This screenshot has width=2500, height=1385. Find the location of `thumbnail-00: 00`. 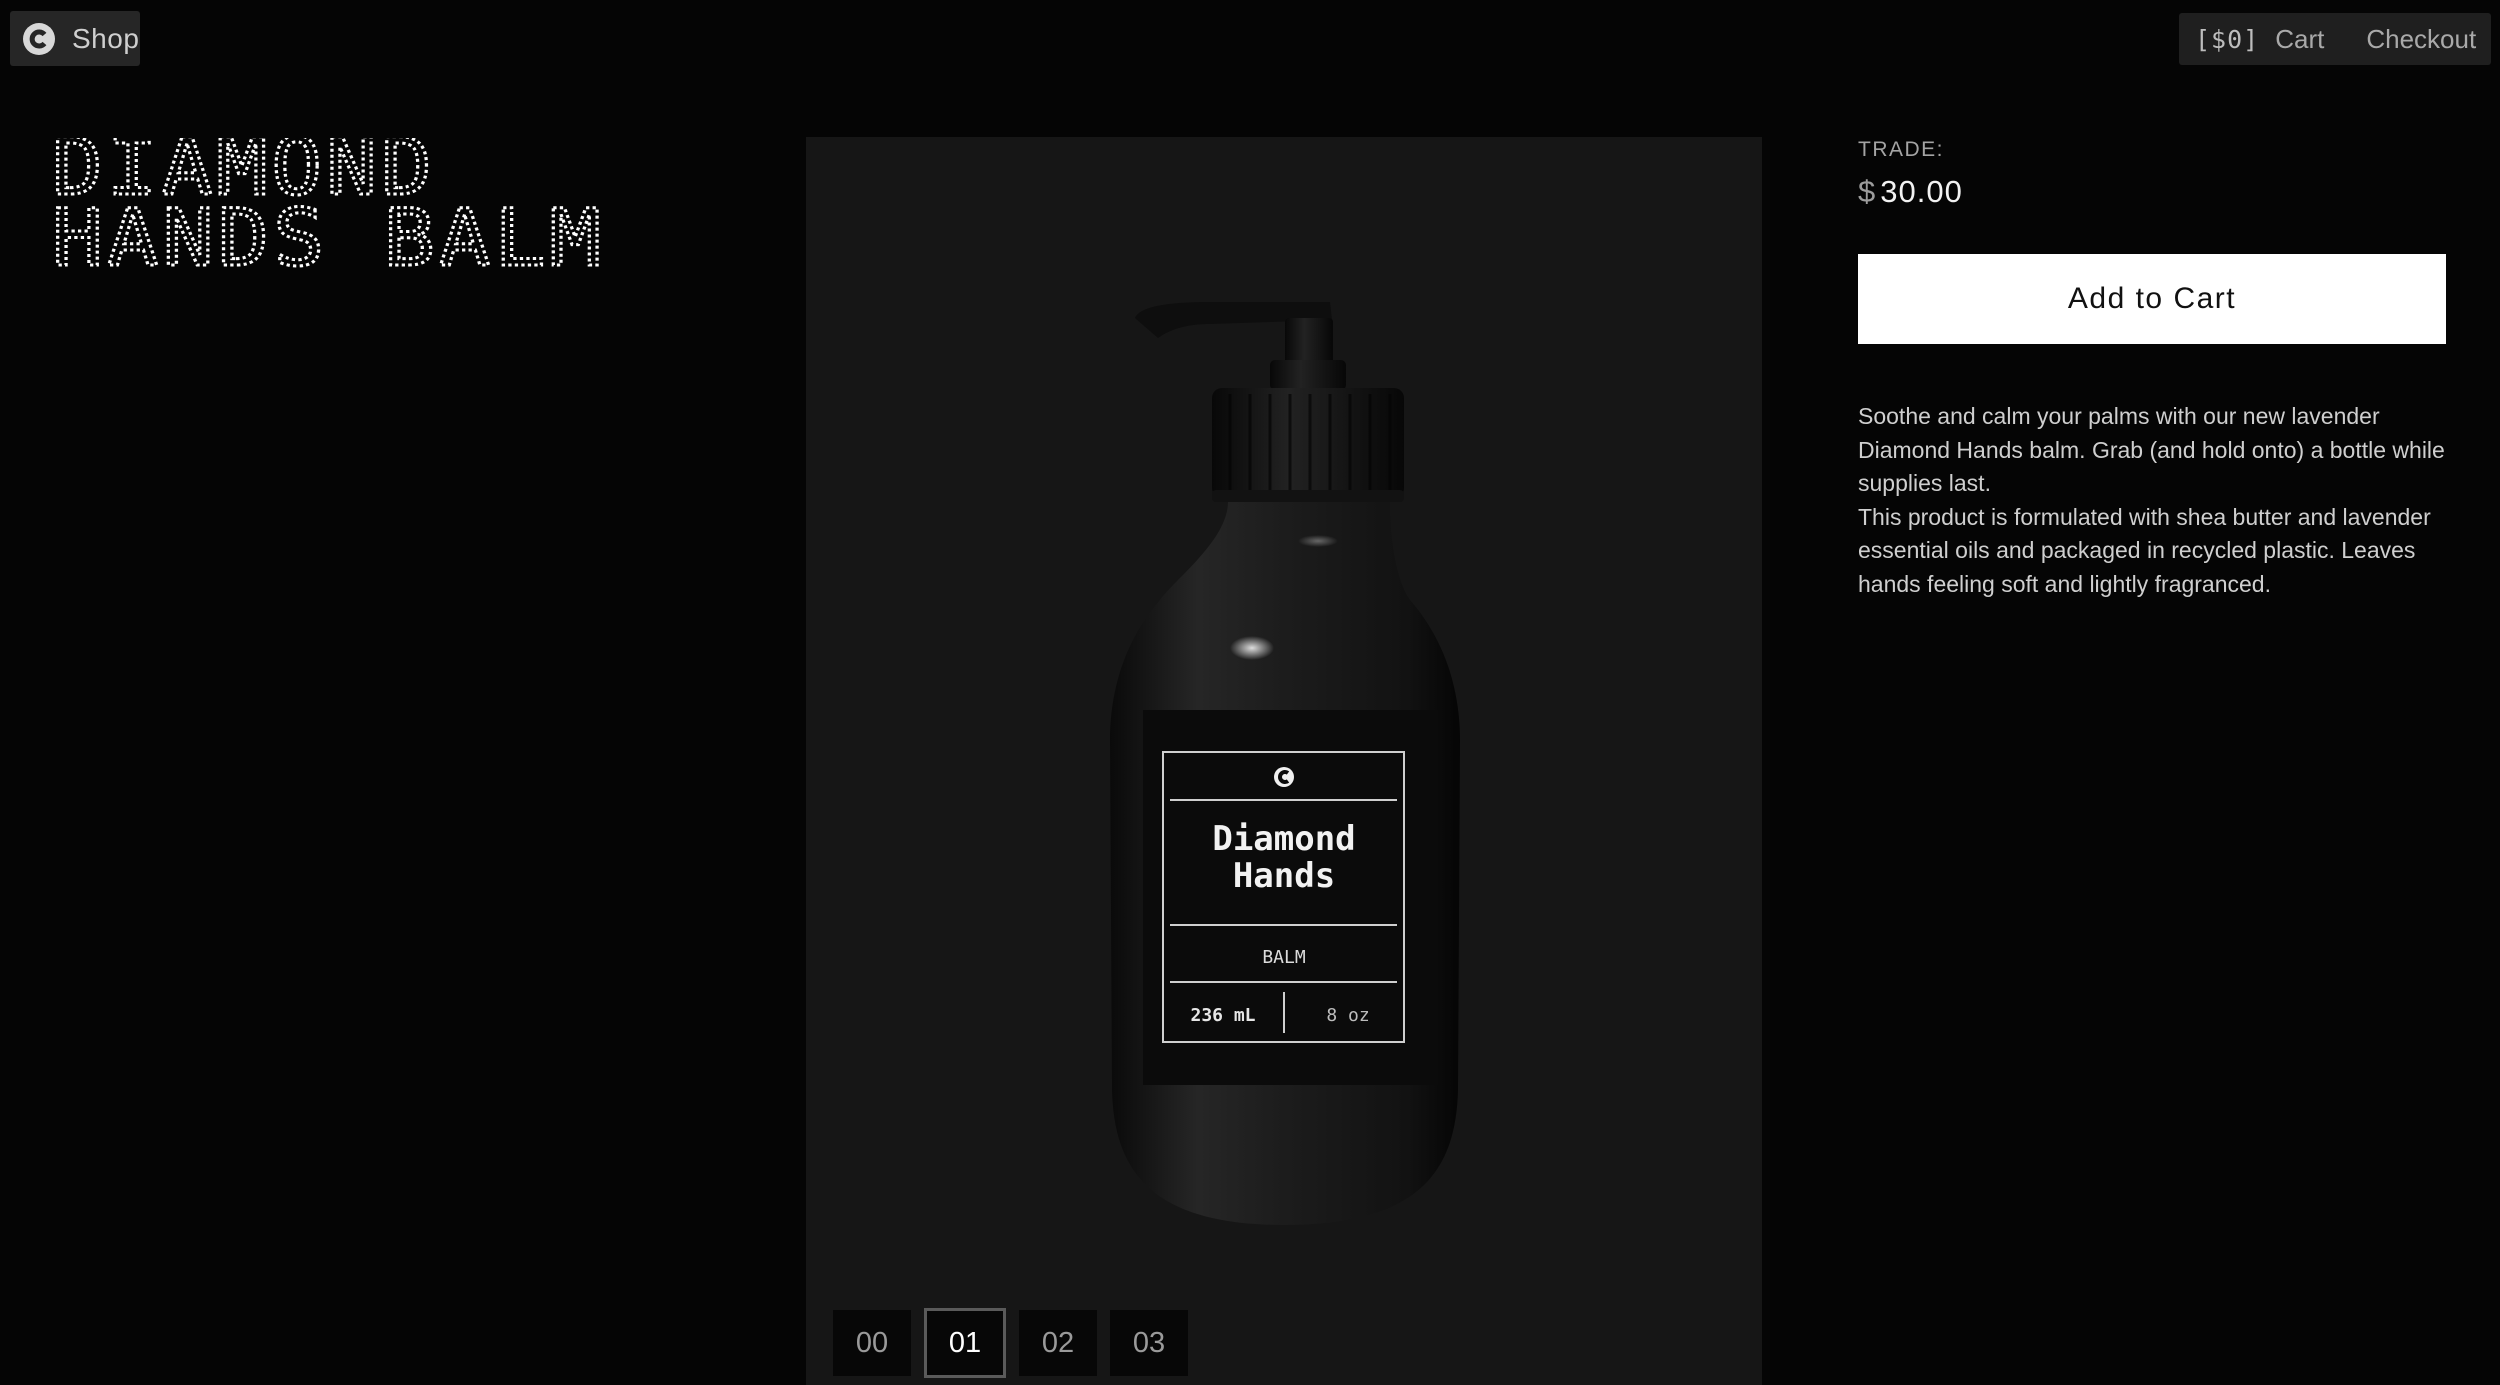

thumbnail-00: 00 is located at coordinates (872, 1343).